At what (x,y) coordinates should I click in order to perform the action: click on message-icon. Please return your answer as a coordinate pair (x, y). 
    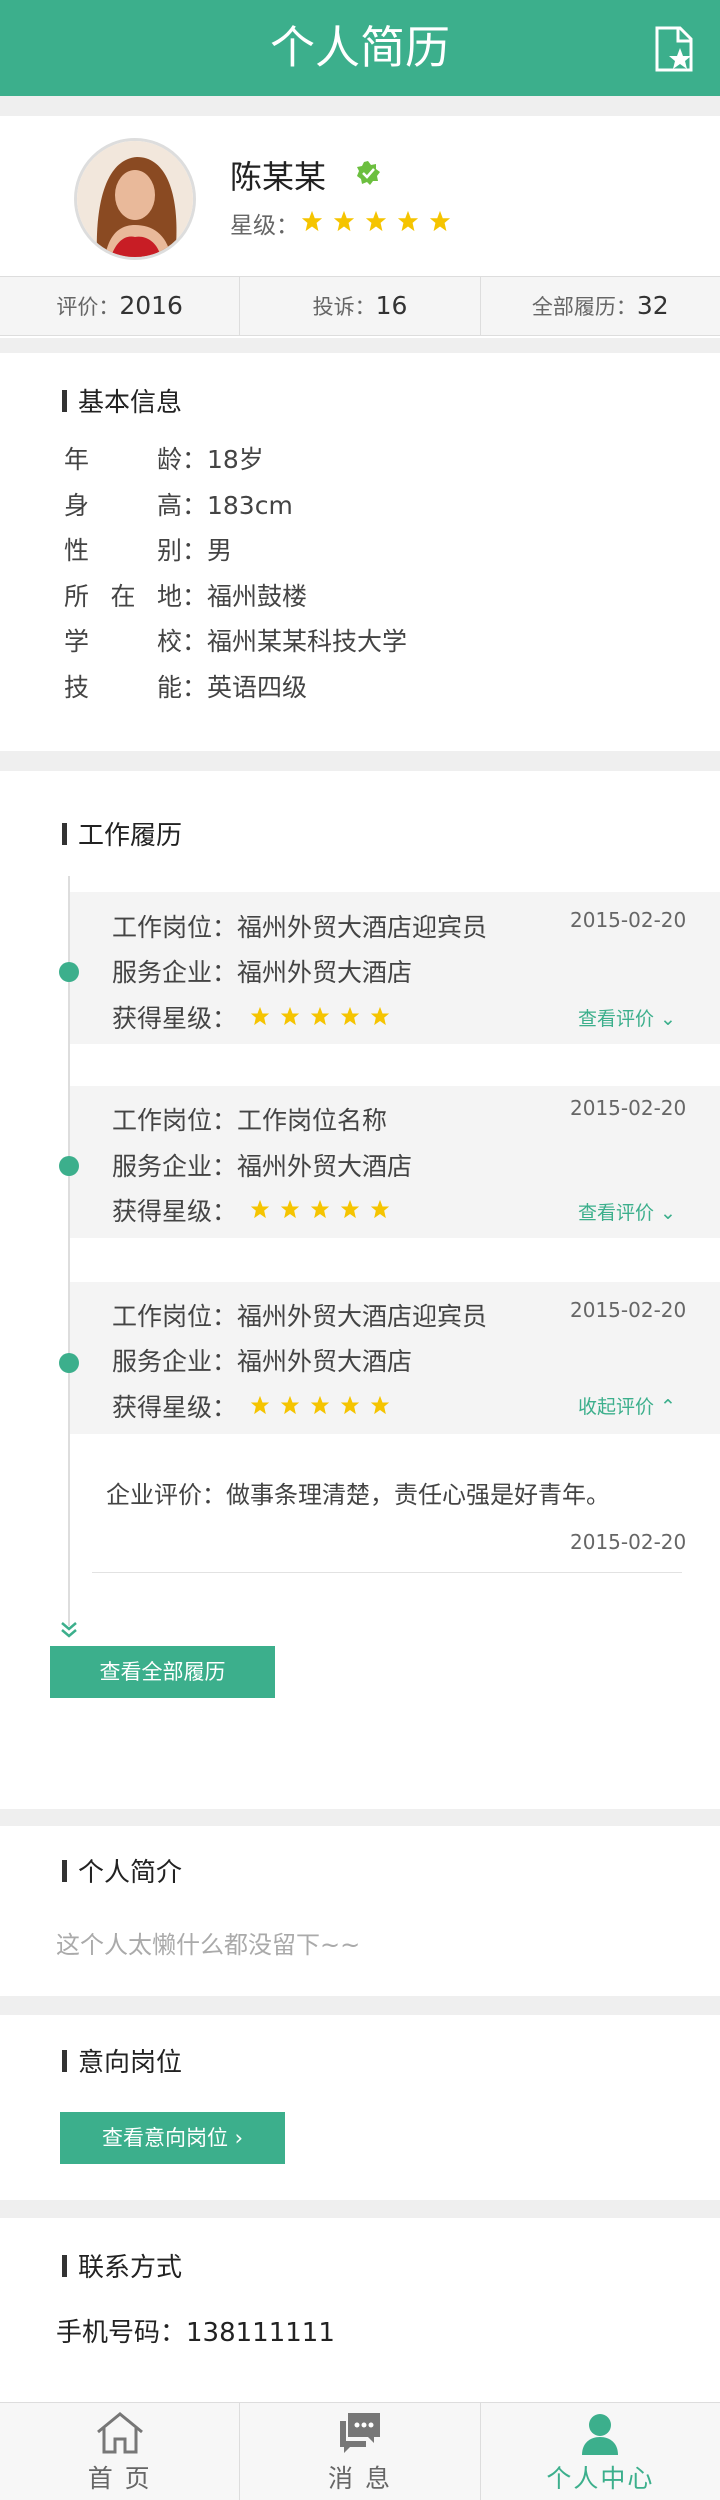
    Looking at the image, I should click on (359, 2433).